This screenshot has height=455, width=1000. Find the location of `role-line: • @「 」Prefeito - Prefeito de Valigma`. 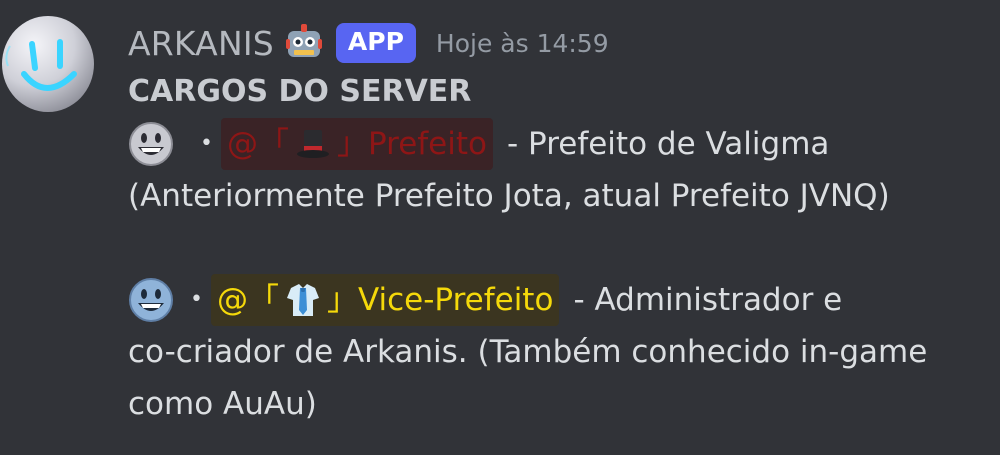

role-line: • @「 」Prefeito - Prefeito de Valigma is located at coordinates (558, 144).